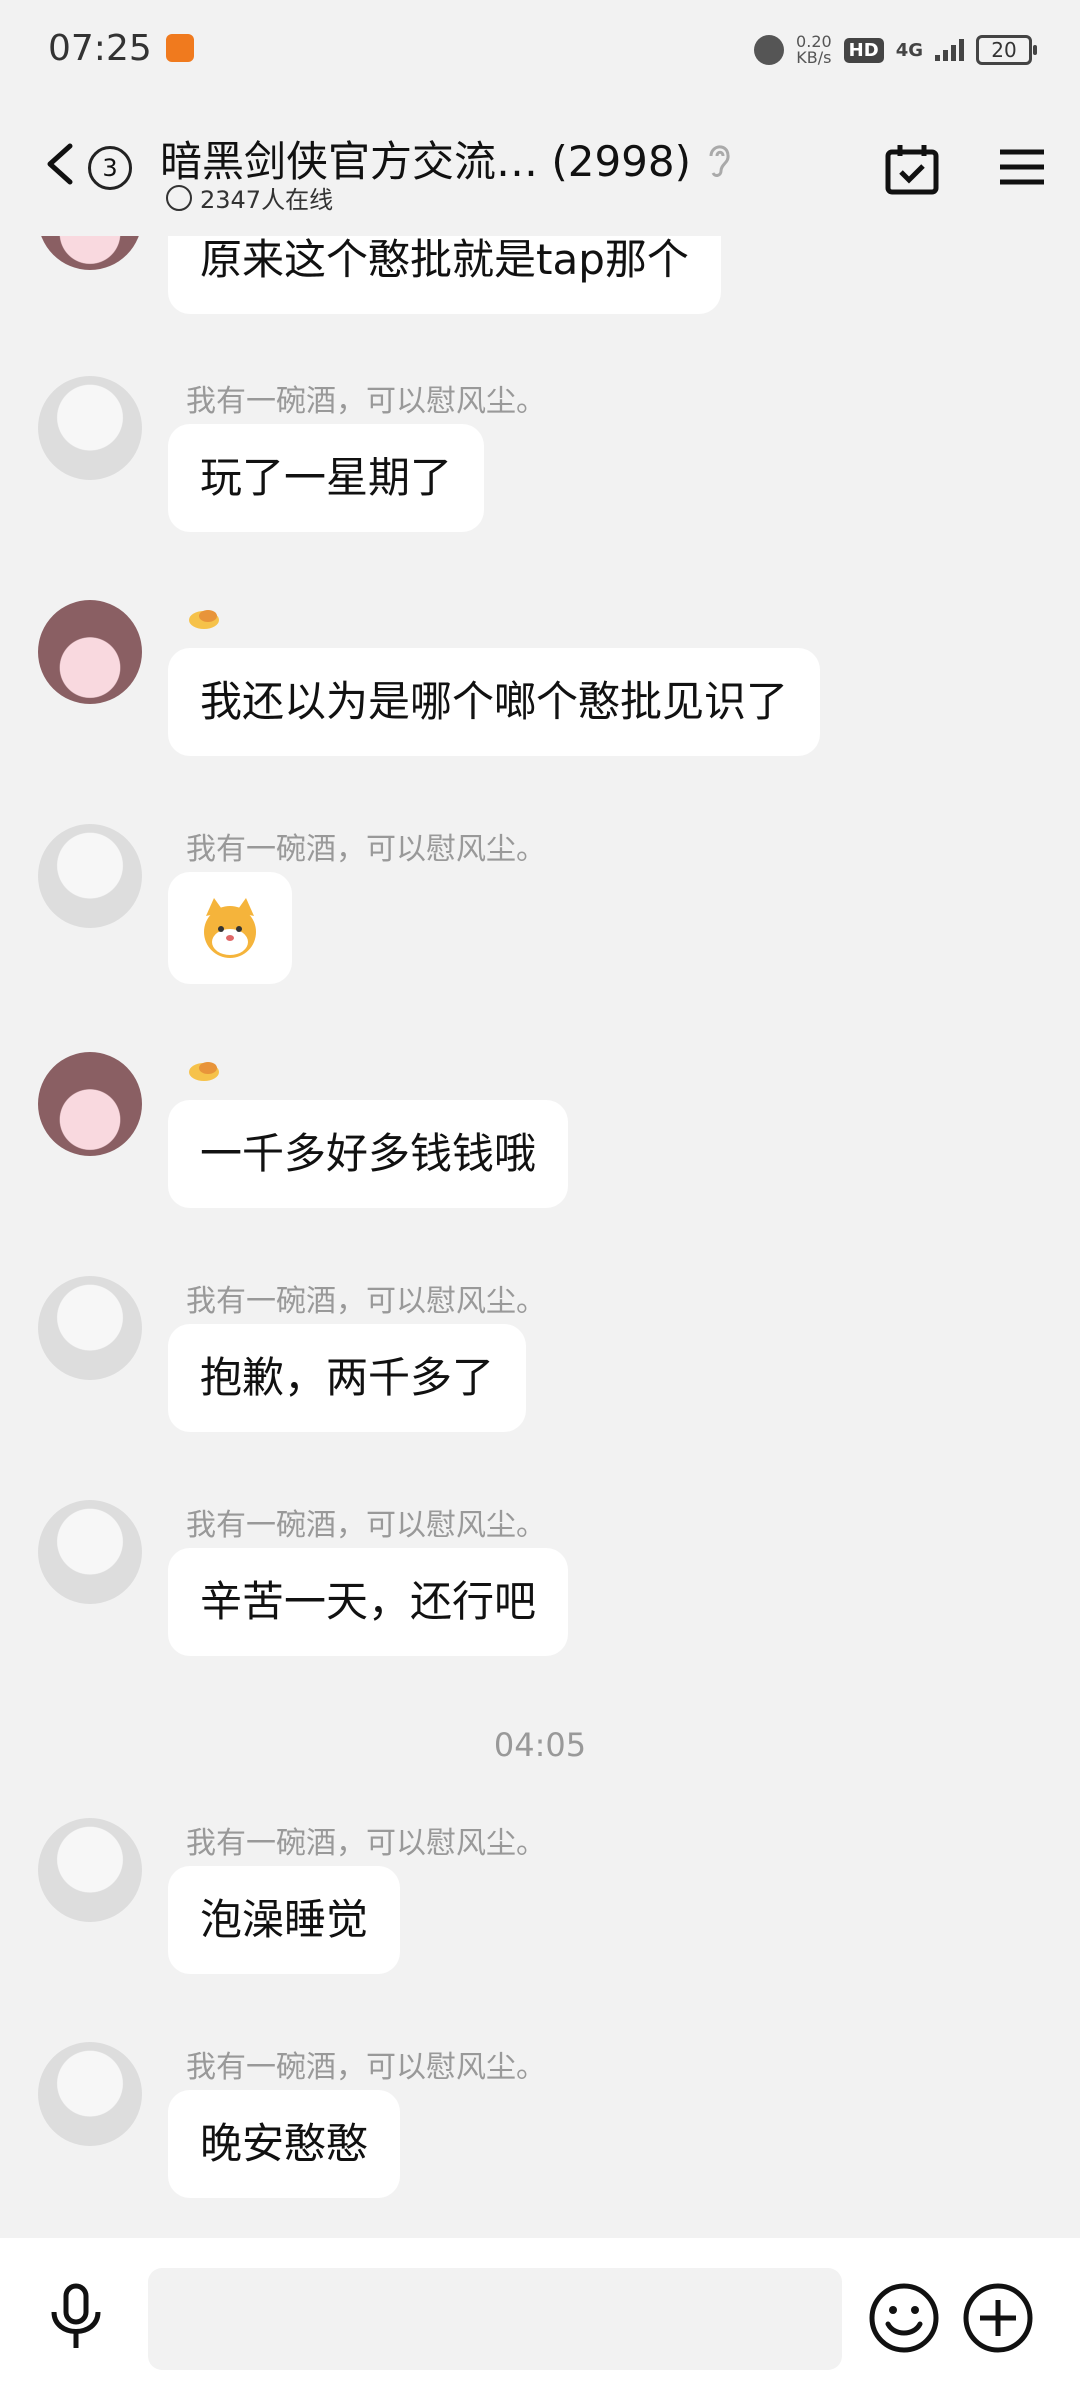  What do you see at coordinates (62, 164) in the screenshot?
I see `back-icon` at bounding box center [62, 164].